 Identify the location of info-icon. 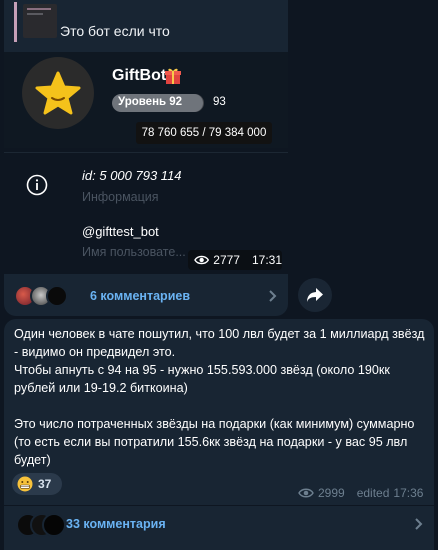
(37, 185).